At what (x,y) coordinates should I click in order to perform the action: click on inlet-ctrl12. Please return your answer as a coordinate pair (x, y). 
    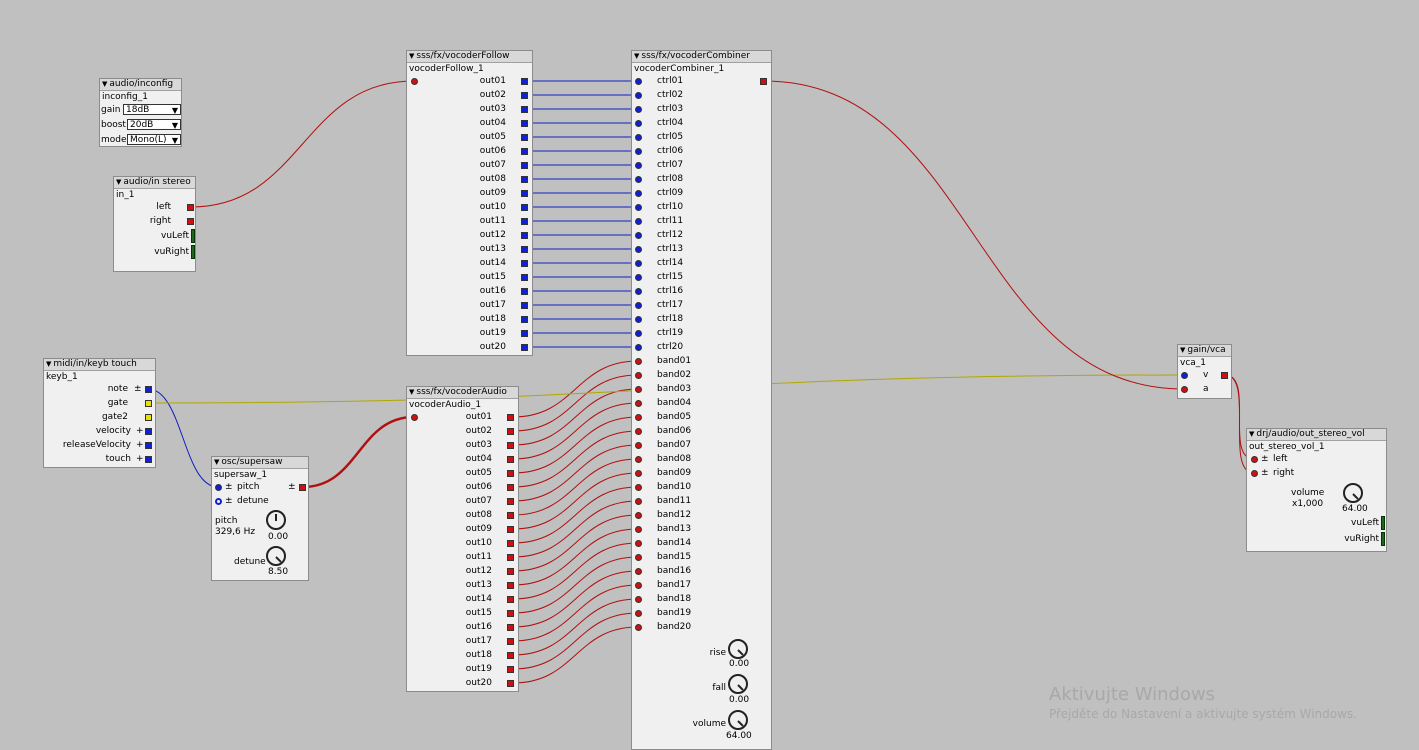
    Looking at the image, I should click on (638, 235).